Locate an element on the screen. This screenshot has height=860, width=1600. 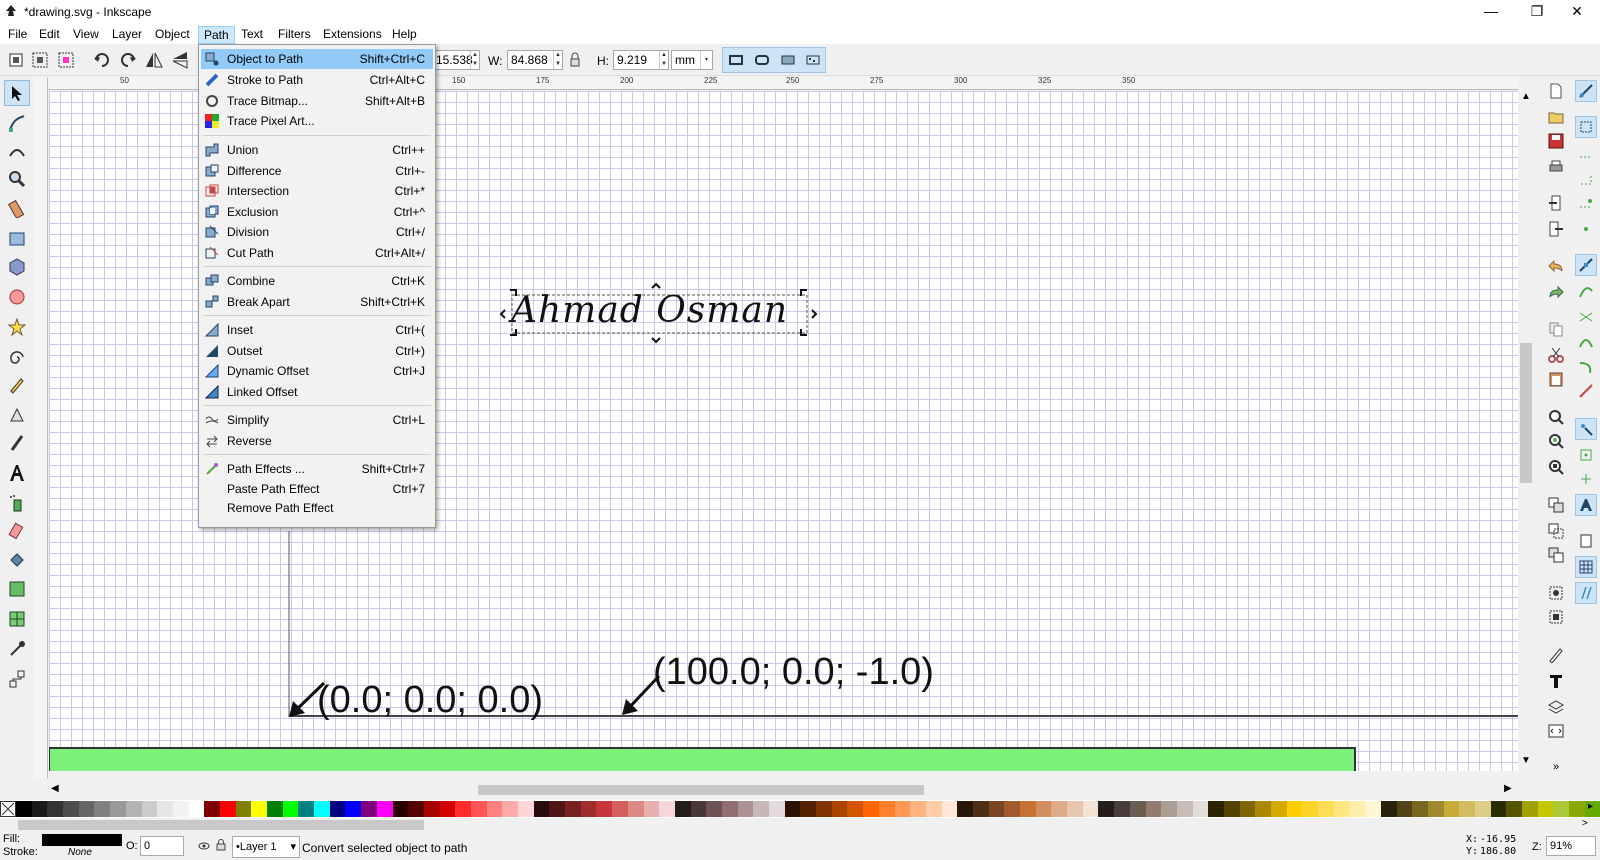
snap-bbox-edges-icon is located at coordinates (1586, 153).